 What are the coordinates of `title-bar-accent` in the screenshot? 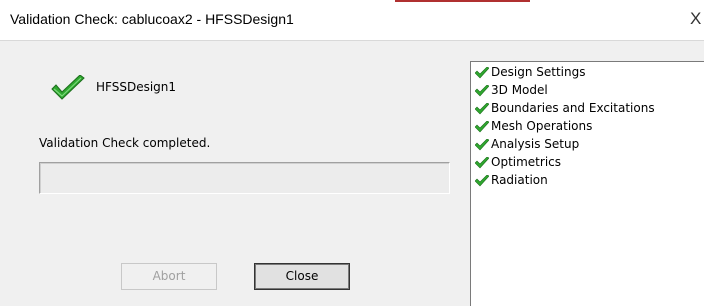 It's located at (462, 1).